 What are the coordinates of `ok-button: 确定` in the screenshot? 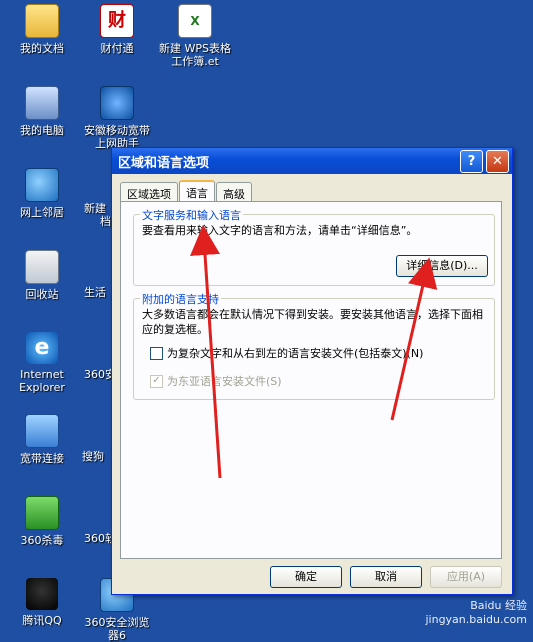 It's located at (306, 577).